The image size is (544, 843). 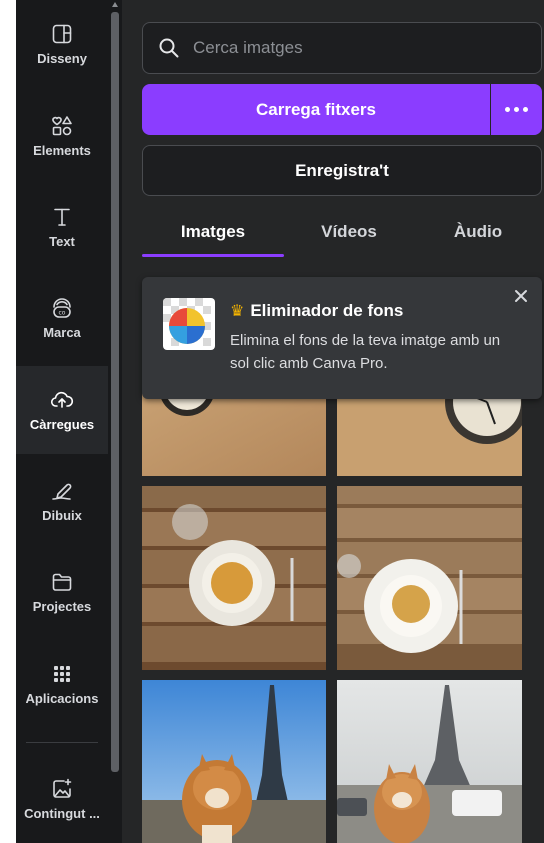 I want to click on rail-scrollbar, so click(x=115, y=421).